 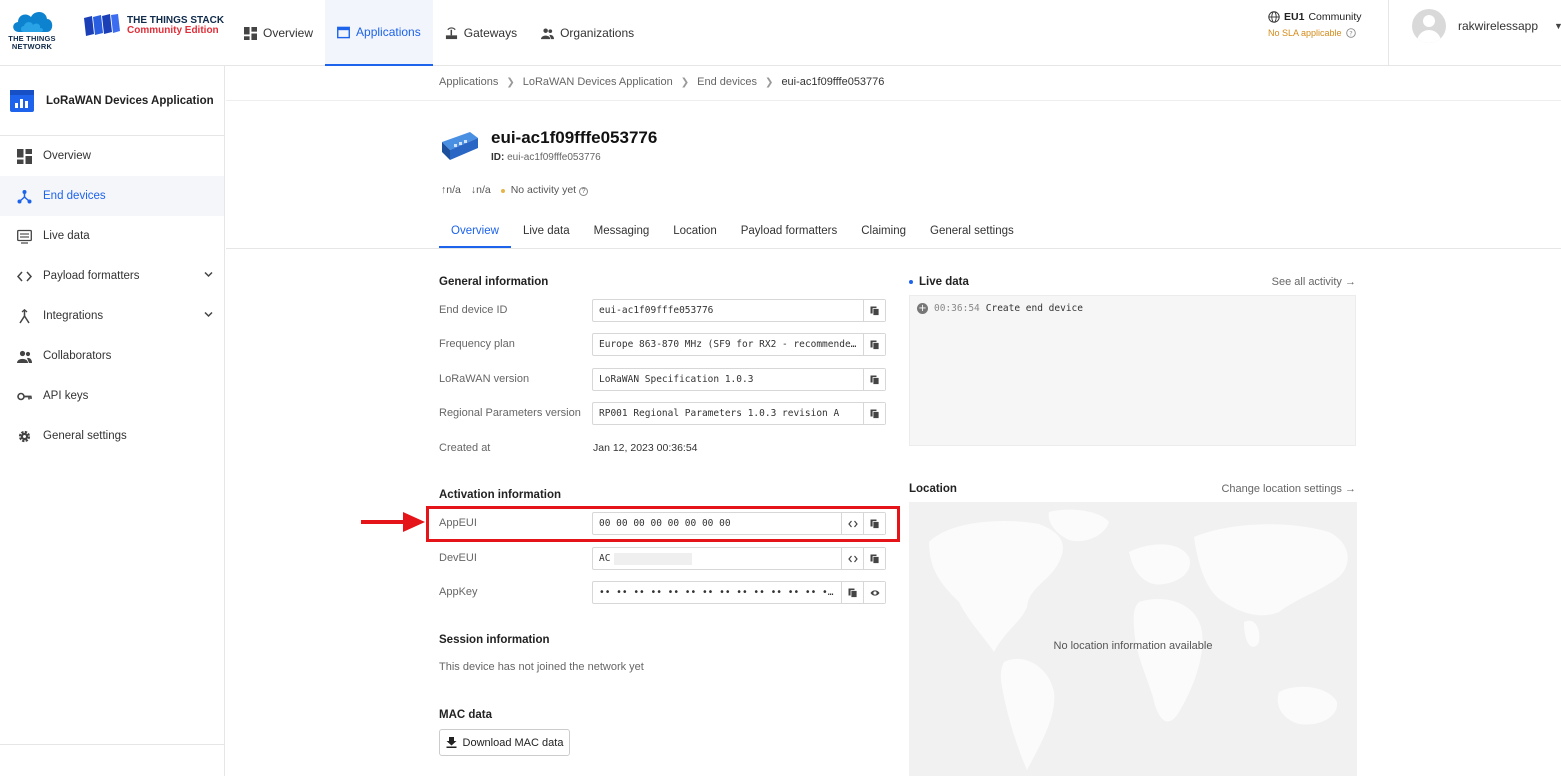 I want to click on appkey-label: AppKey, so click(x=458, y=592).